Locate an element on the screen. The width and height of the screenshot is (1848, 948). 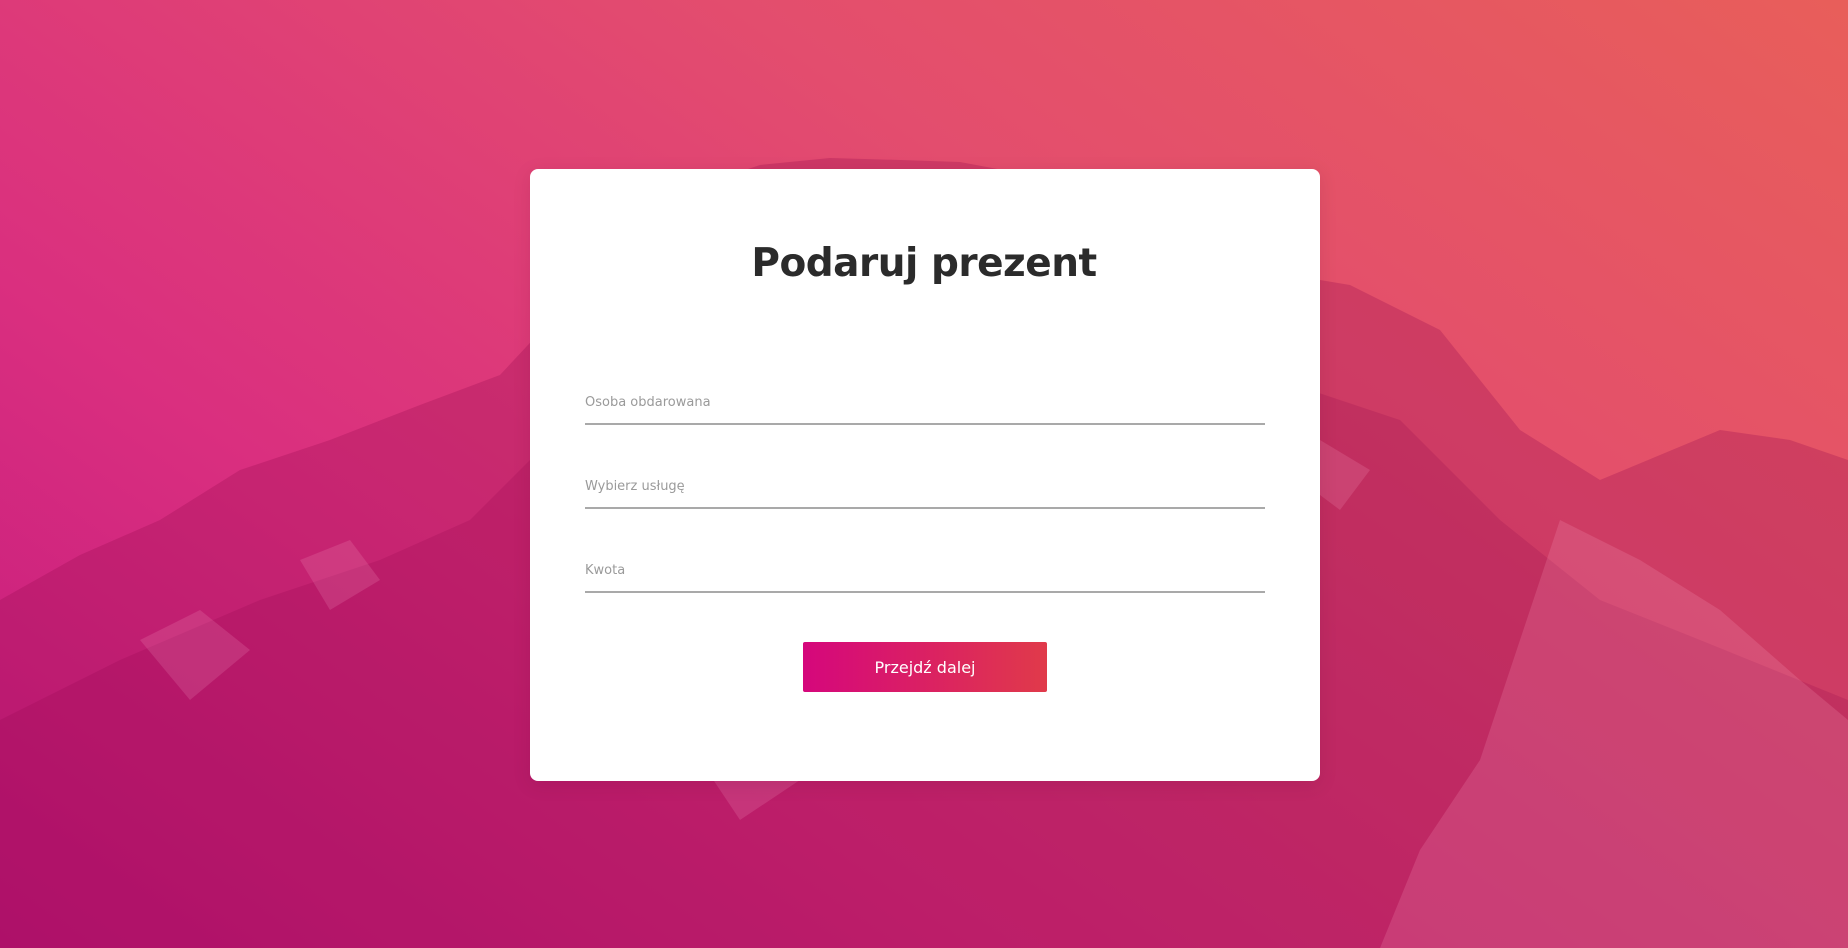
amount-field is located at coordinates (925, 572).